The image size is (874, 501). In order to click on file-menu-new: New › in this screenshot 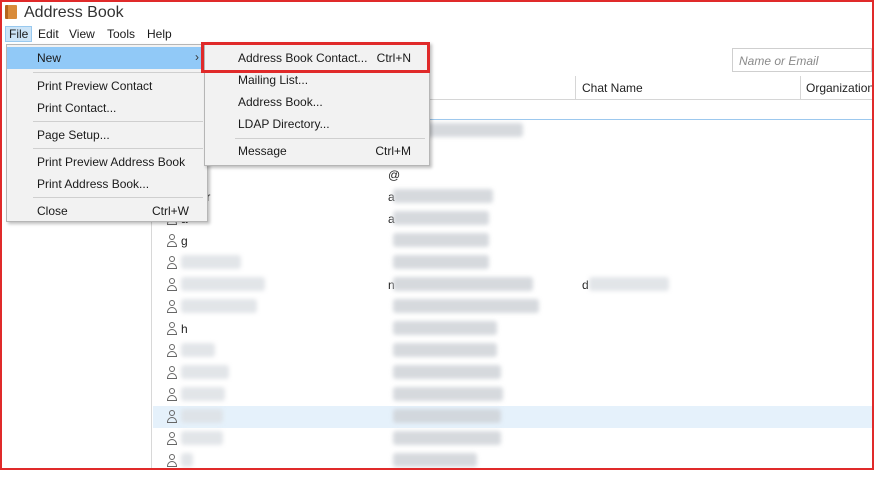, I will do `click(107, 58)`.